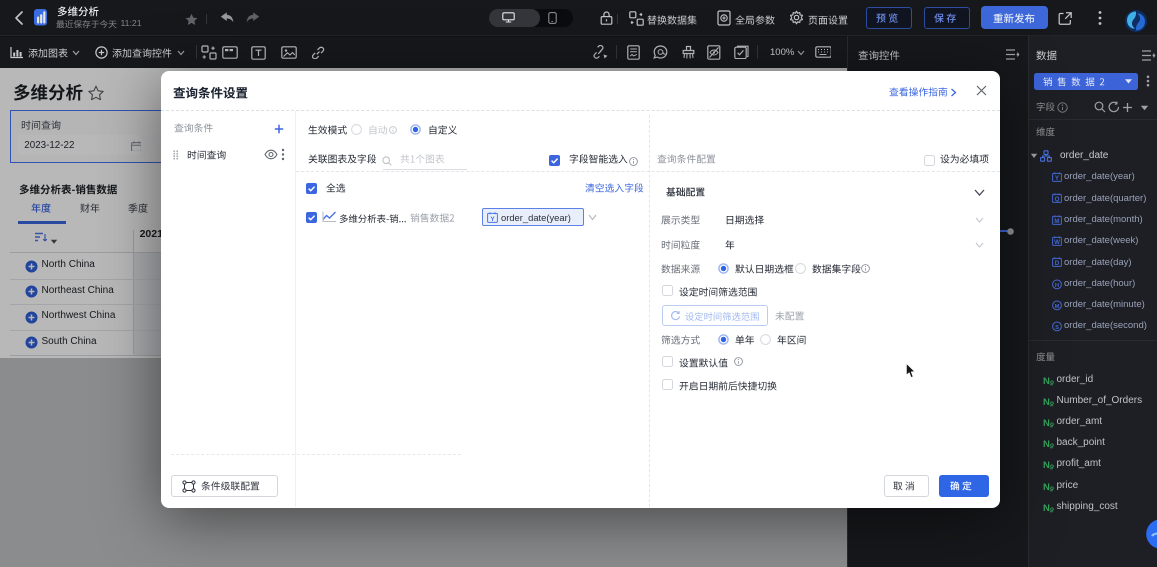 This screenshot has width=1157, height=567. What do you see at coordinates (1057, 328) in the screenshot?
I see `svg-text: S` at bounding box center [1057, 328].